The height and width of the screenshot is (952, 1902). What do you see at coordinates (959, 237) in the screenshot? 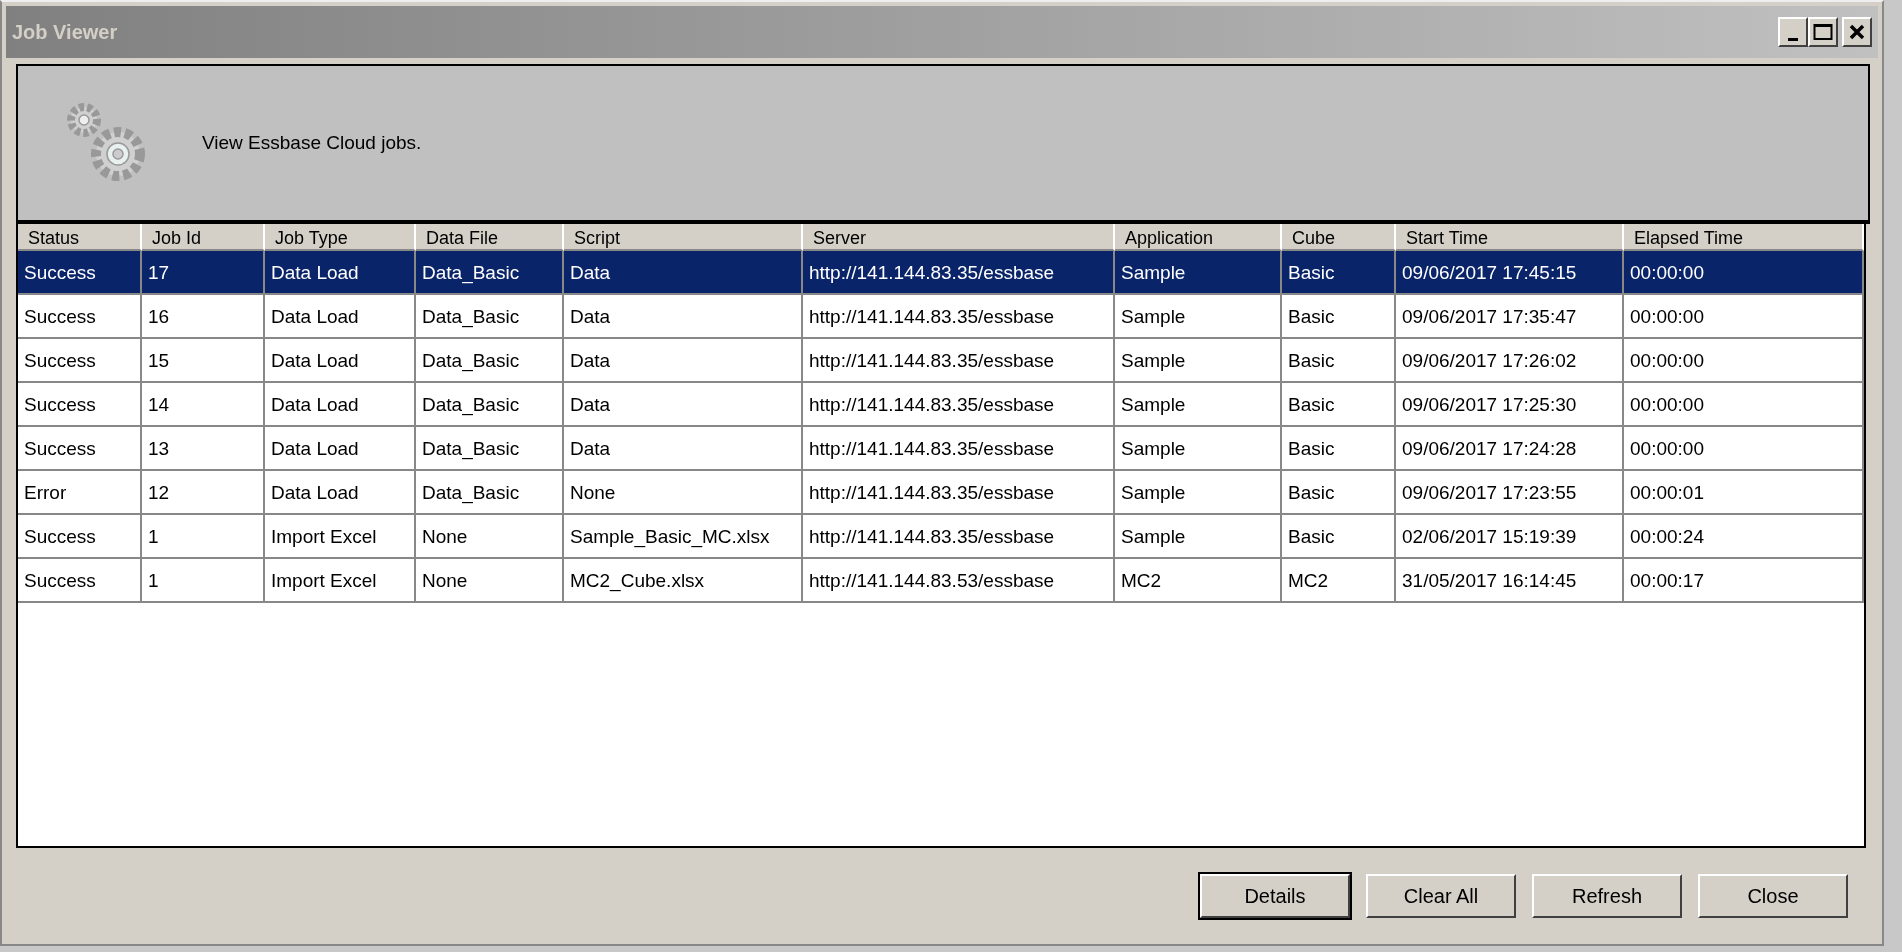
I see `column-header: Server` at bounding box center [959, 237].